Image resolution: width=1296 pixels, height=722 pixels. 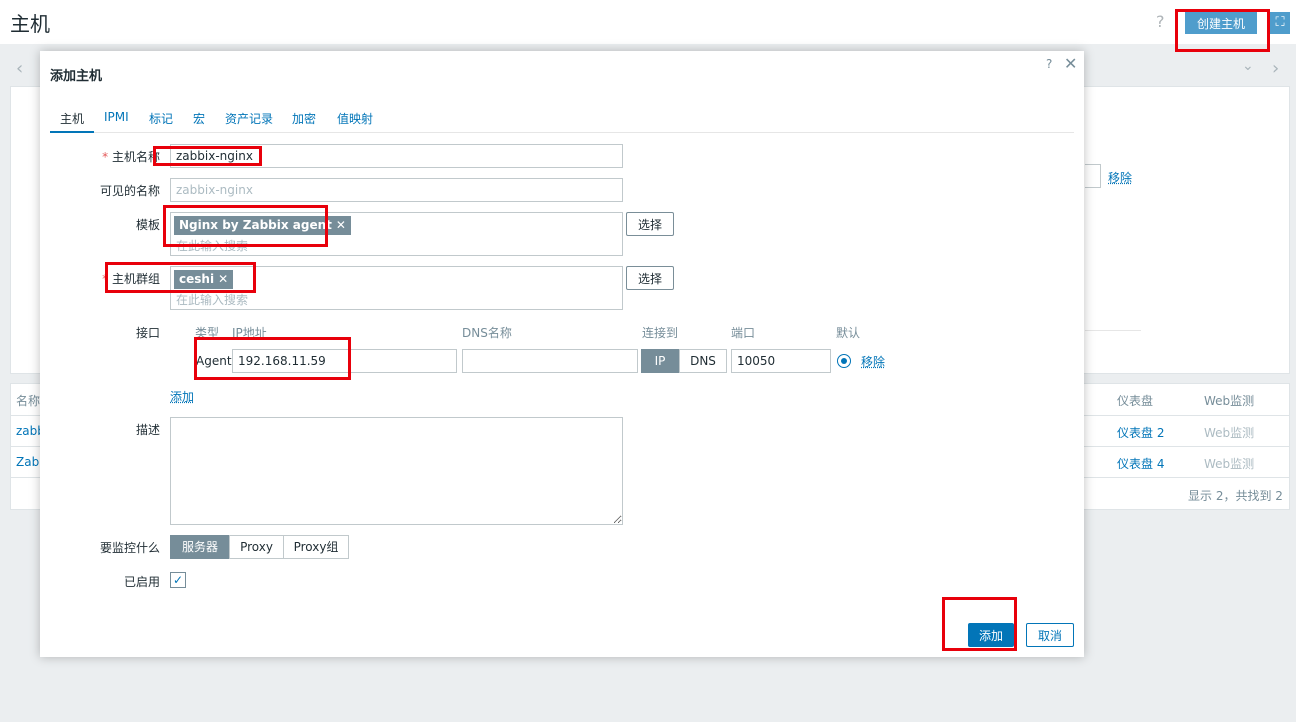 I want to click on templates-select-button: 选择, so click(x=650, y=224).